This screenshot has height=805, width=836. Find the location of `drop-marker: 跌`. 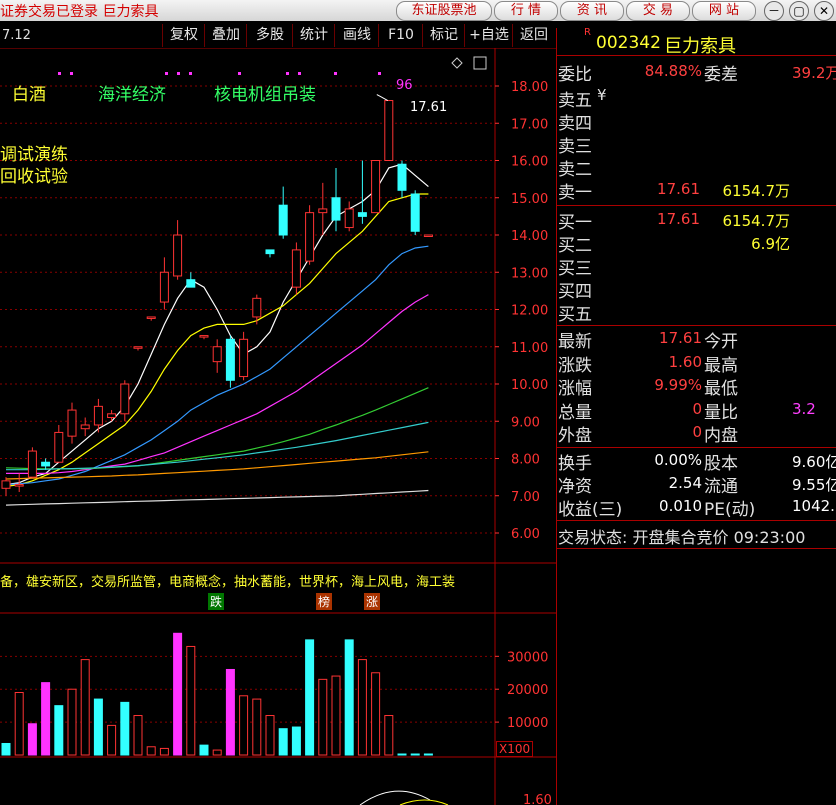

drop-marker: 跌 is located at coordinates (216, 601).